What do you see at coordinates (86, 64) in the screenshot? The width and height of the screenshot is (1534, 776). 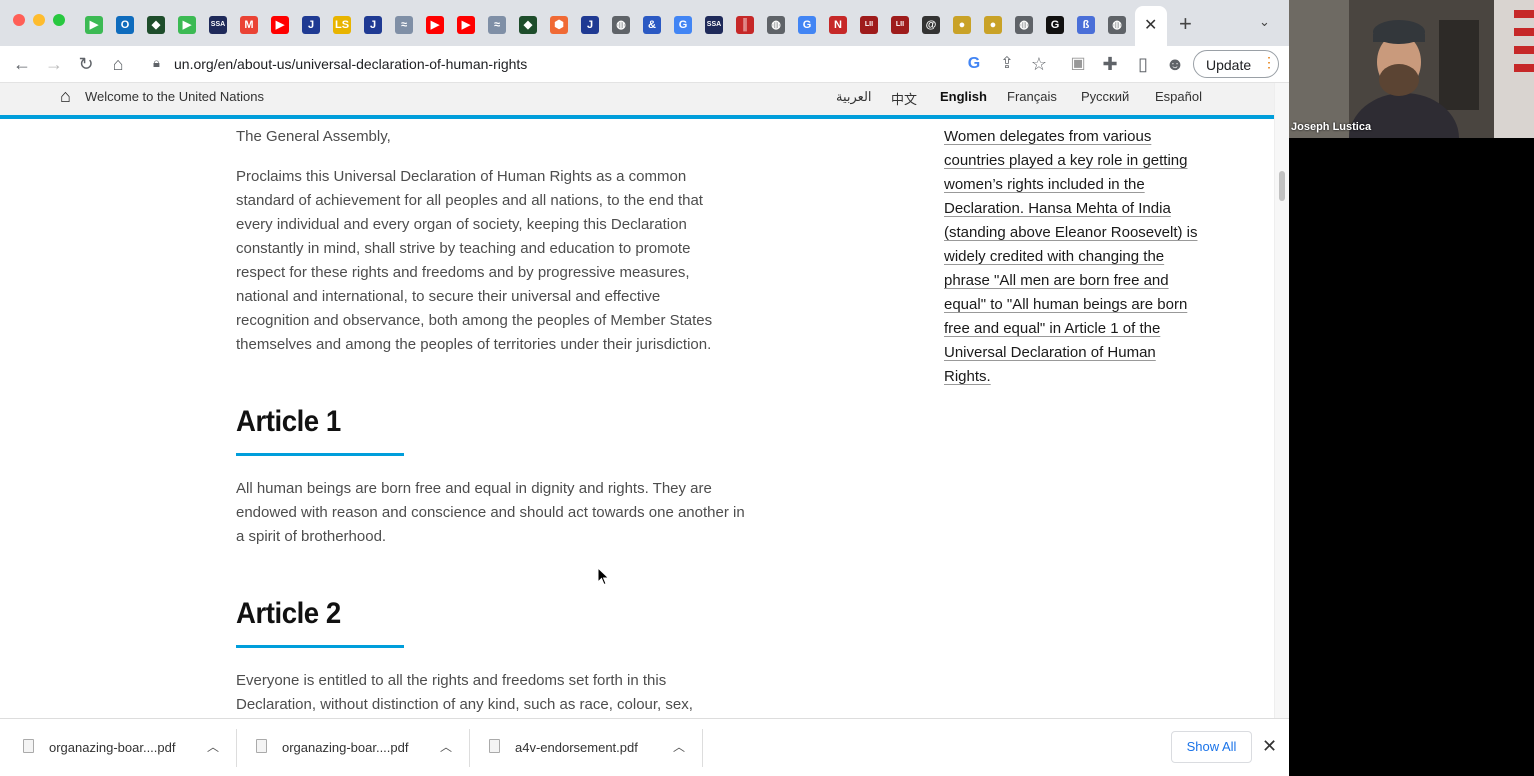 I see `reload-button: ↻` at bounding box center [86, 64].